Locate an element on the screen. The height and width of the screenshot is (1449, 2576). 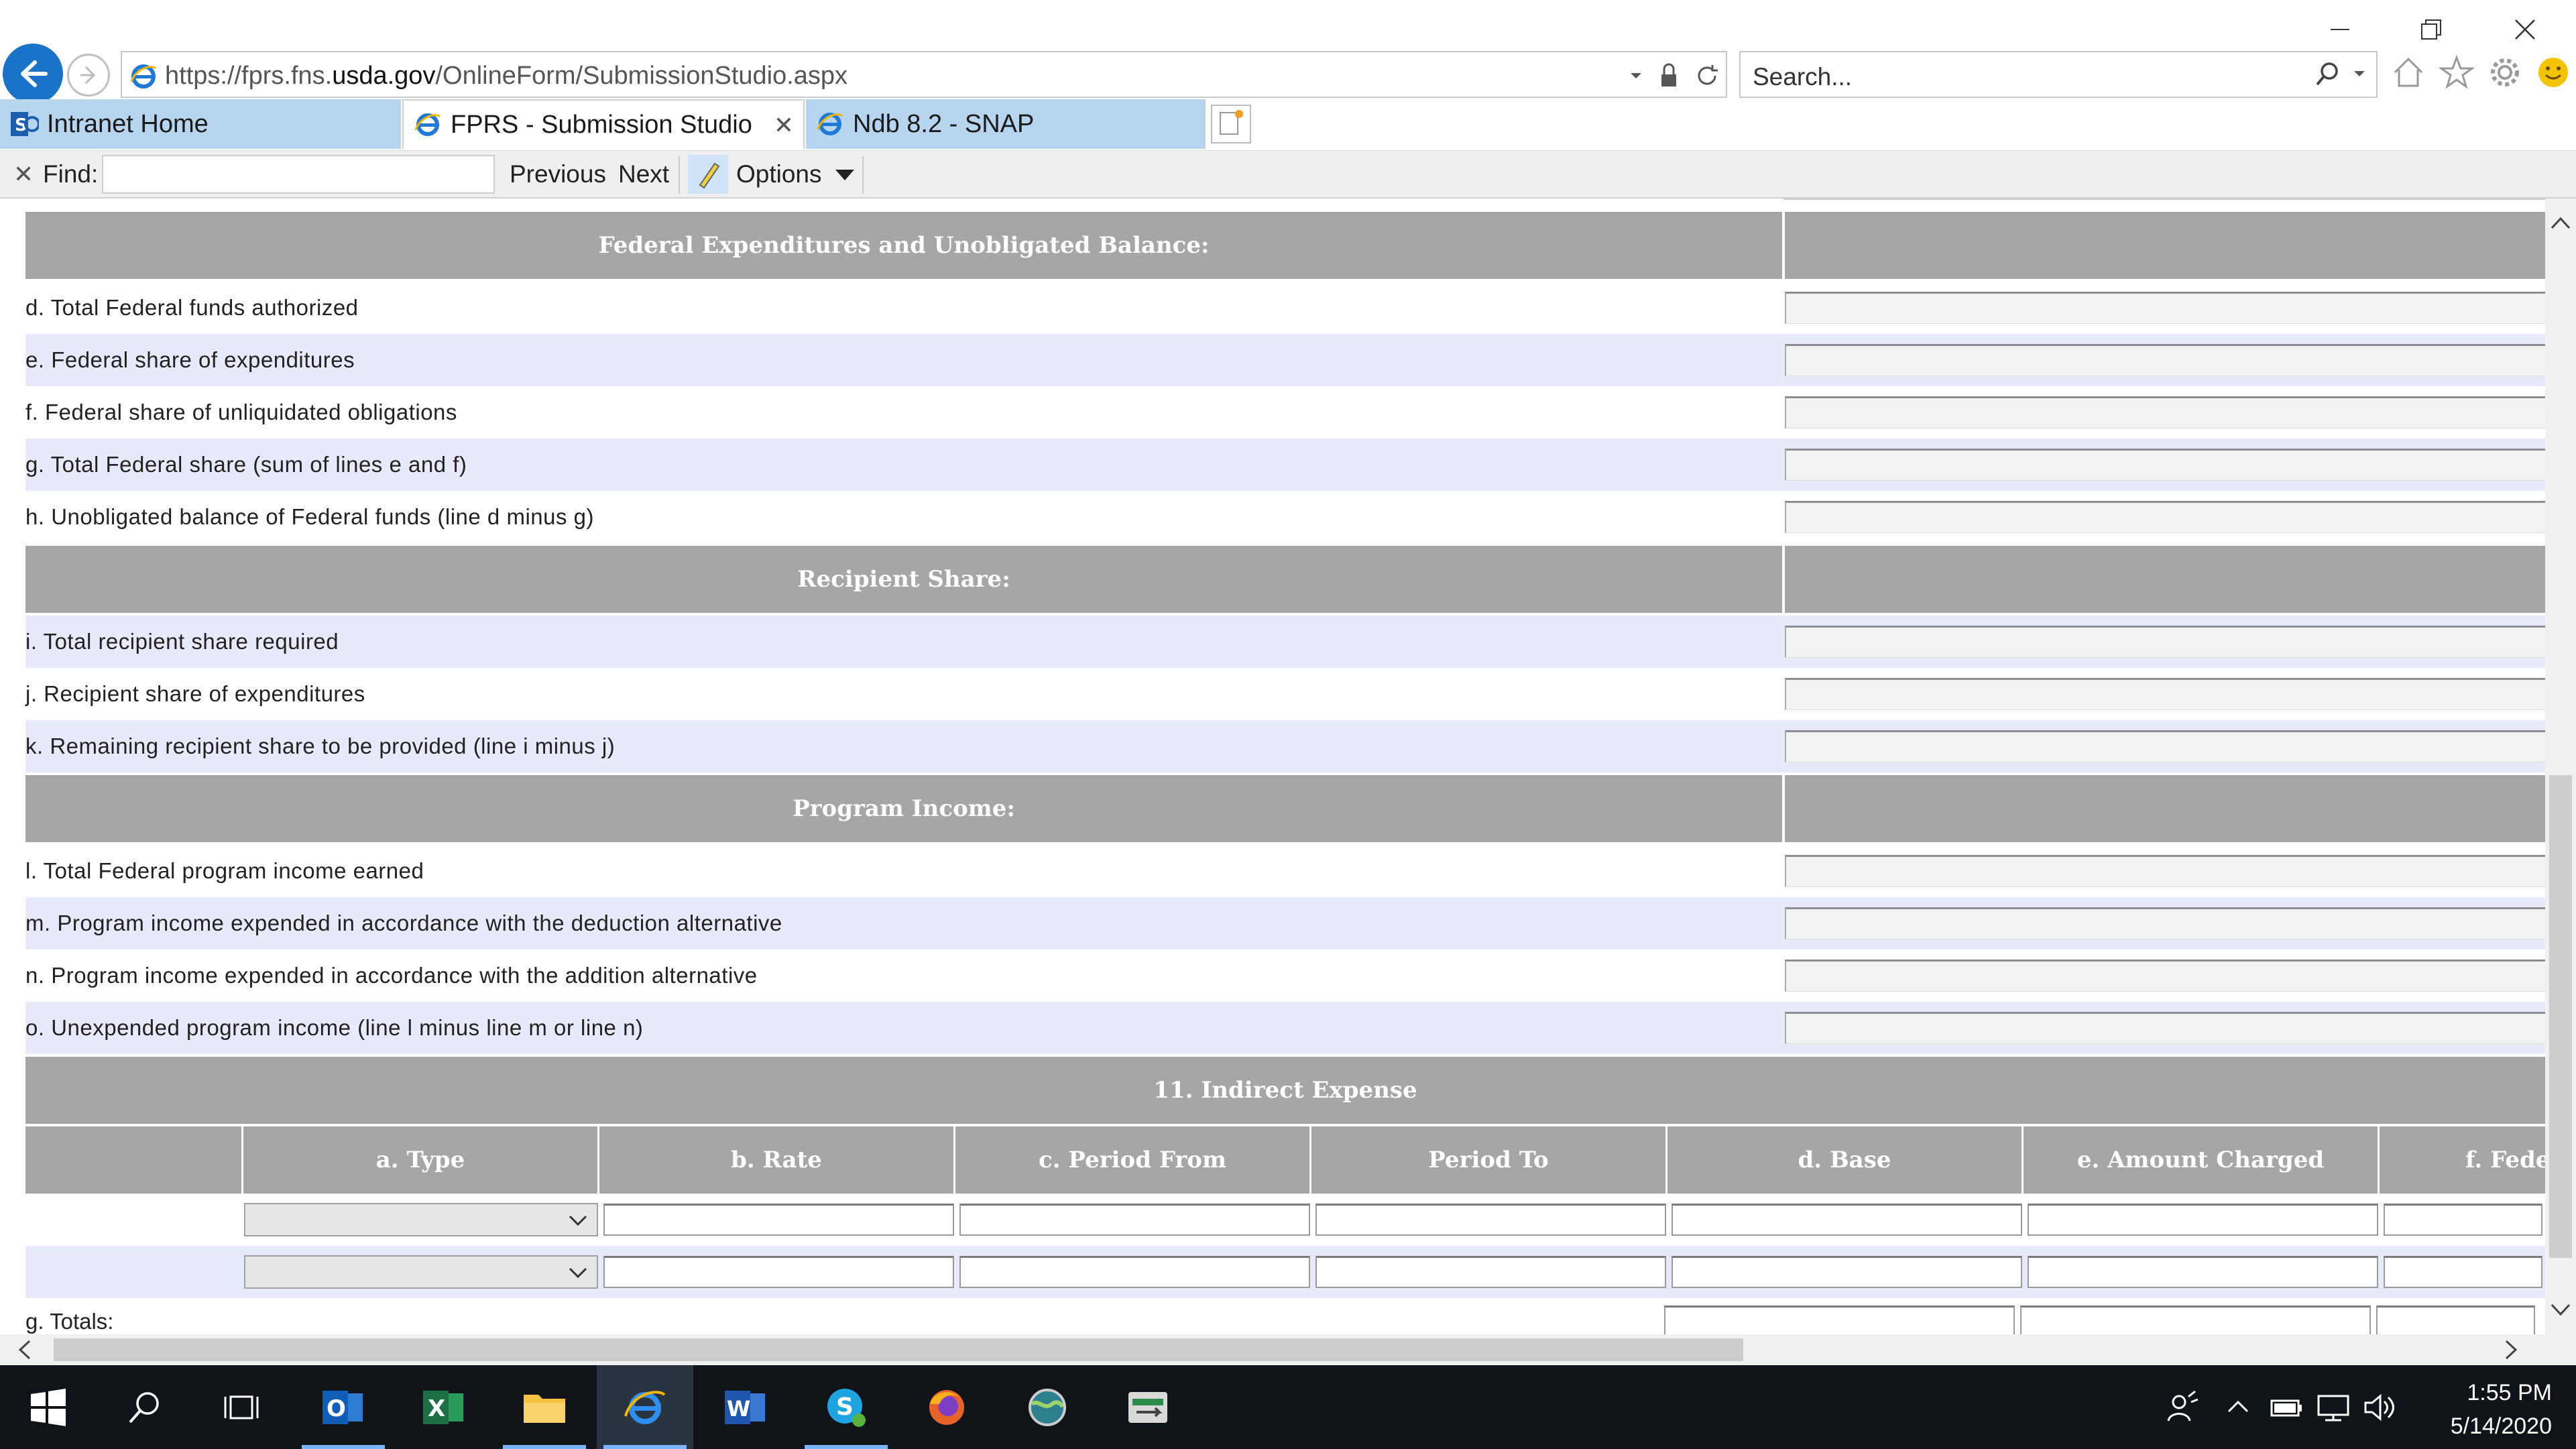
svg-text: O is located at coordinates (336, 1409).